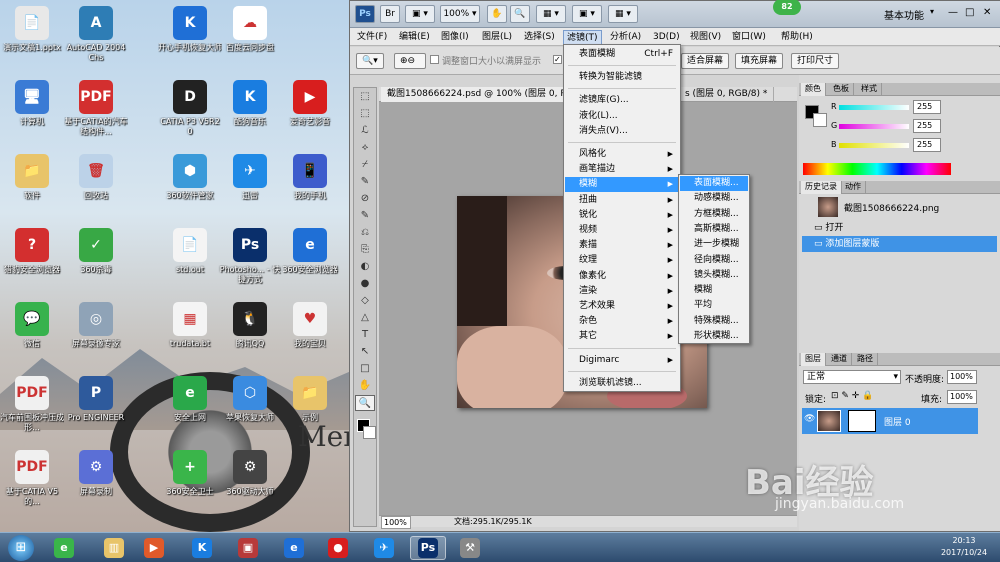  I want to click on desktop-icon-catia-p3: D CATIA P3 V5R20, so click(190, 113).